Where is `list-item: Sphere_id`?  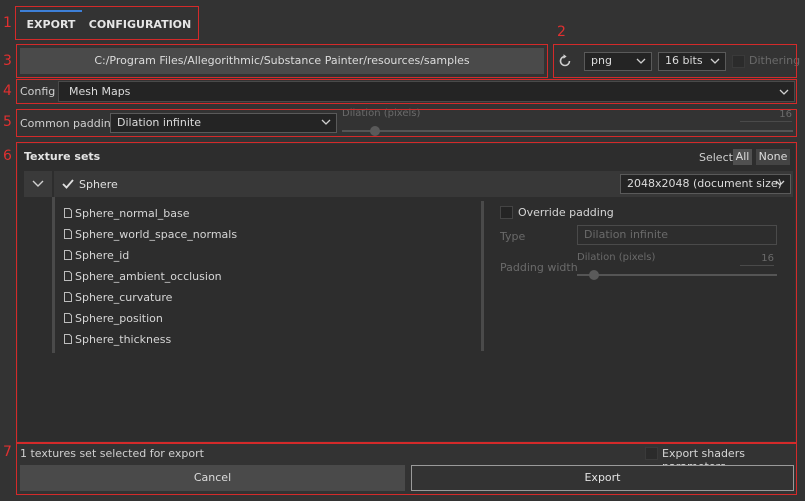 list-item: Sphere_id is located at coordinates (96, 255).